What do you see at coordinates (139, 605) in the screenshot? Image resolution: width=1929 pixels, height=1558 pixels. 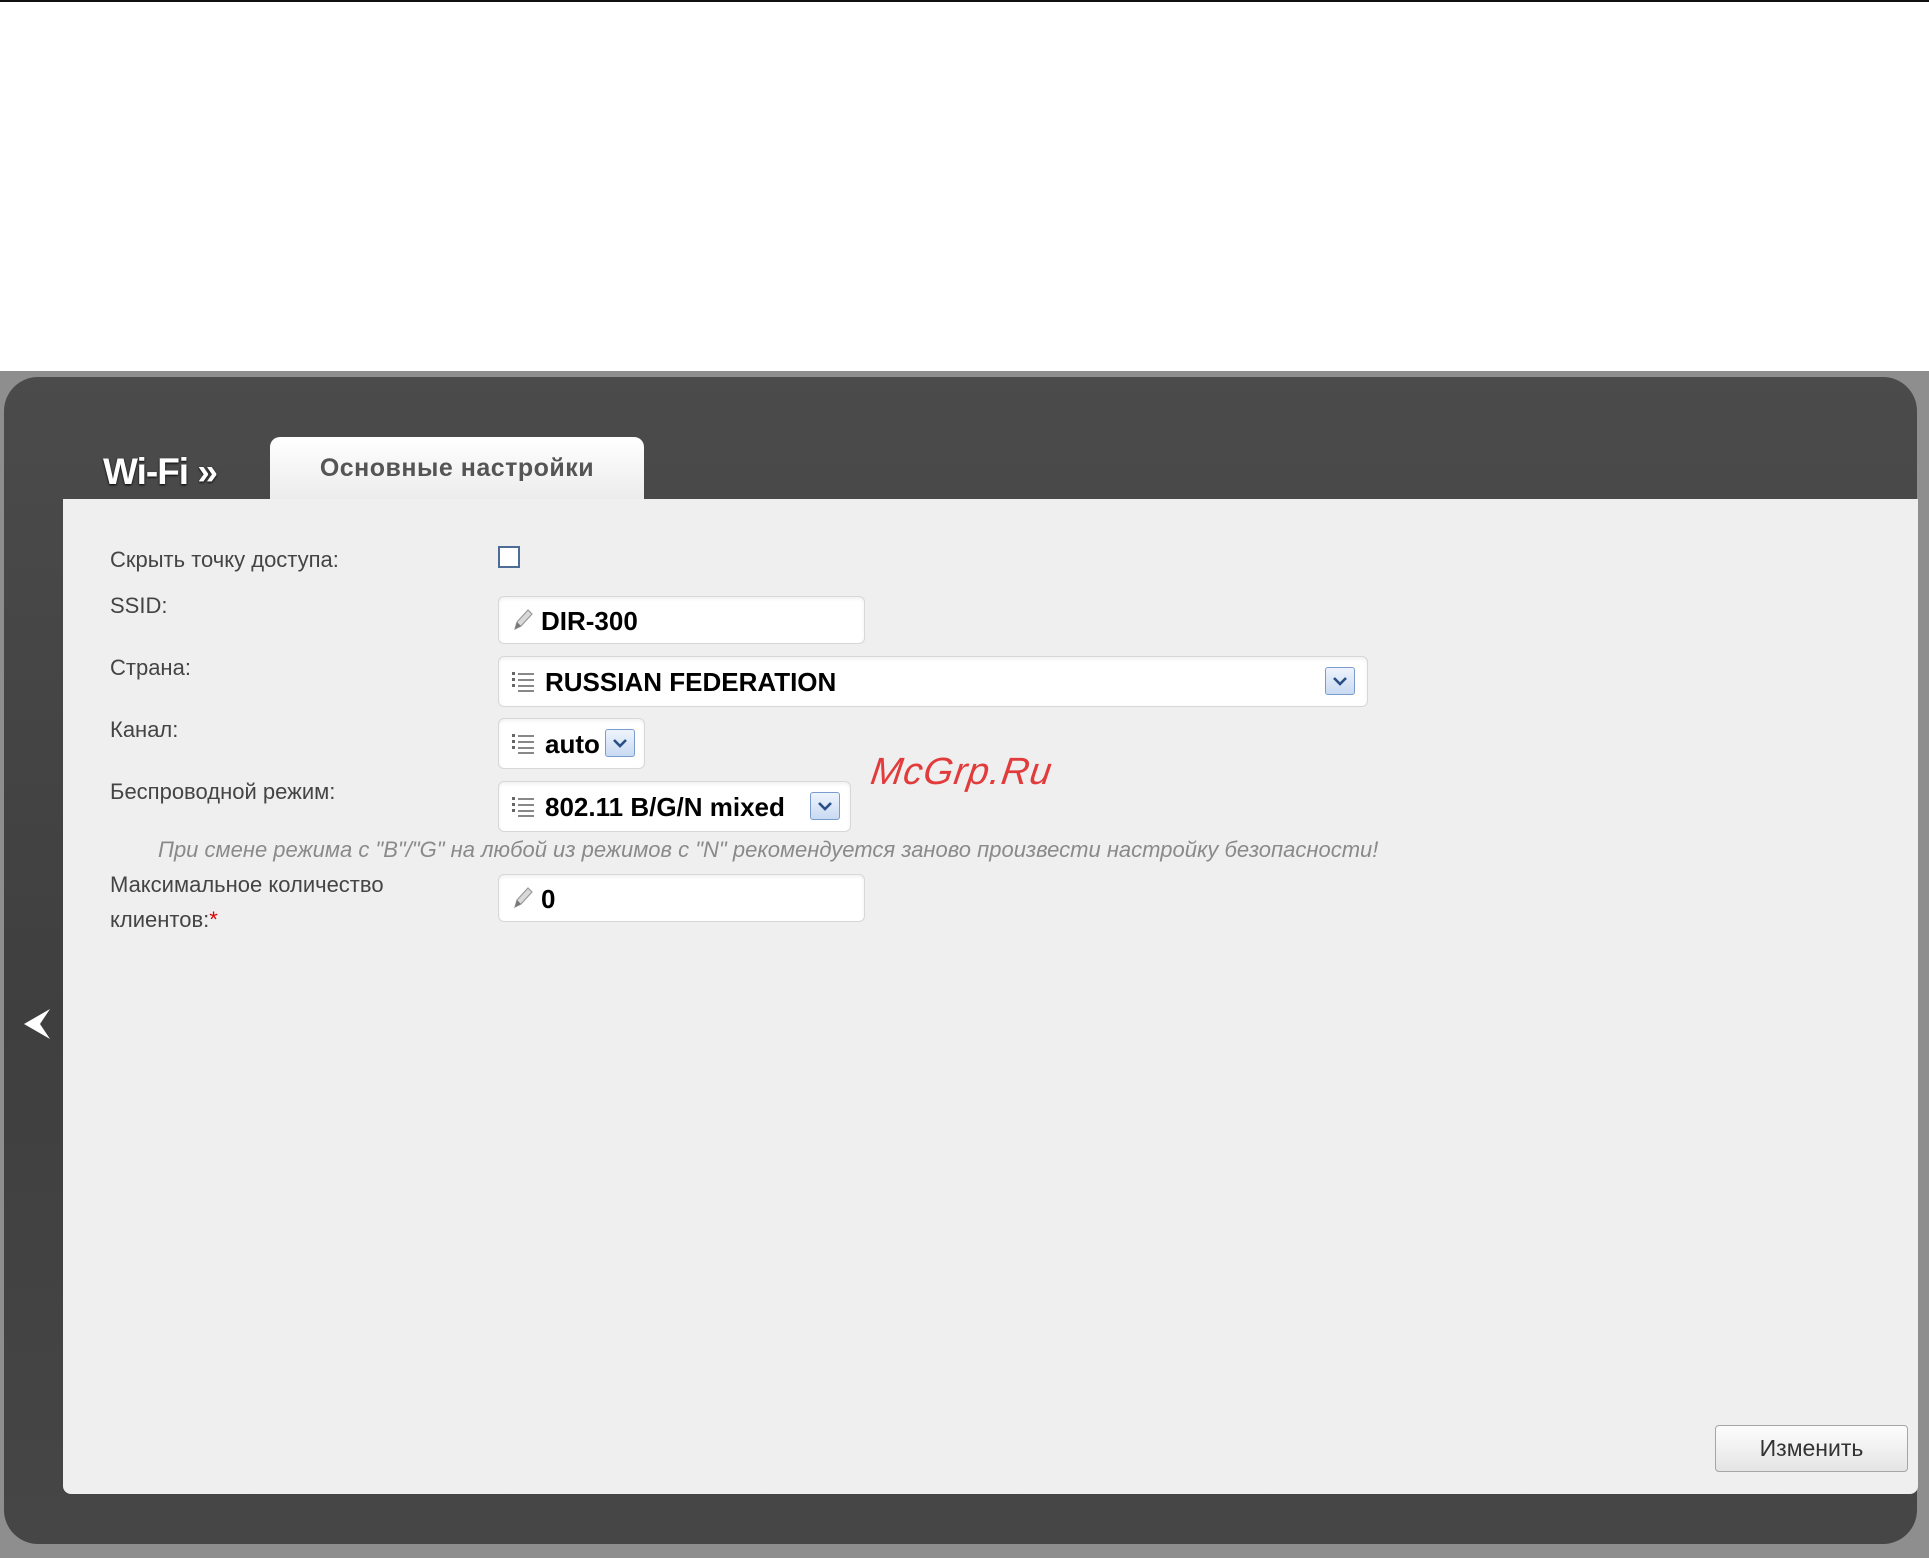 I see `ssid-label: SSID:` at bounding box center [139, 605].